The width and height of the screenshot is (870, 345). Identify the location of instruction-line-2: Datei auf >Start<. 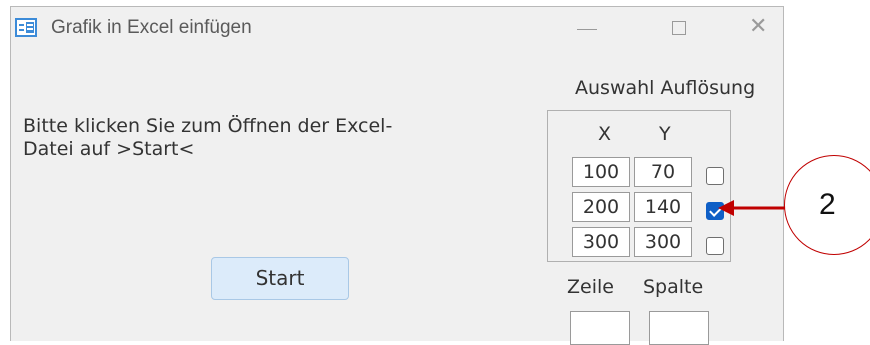
(109, 149).